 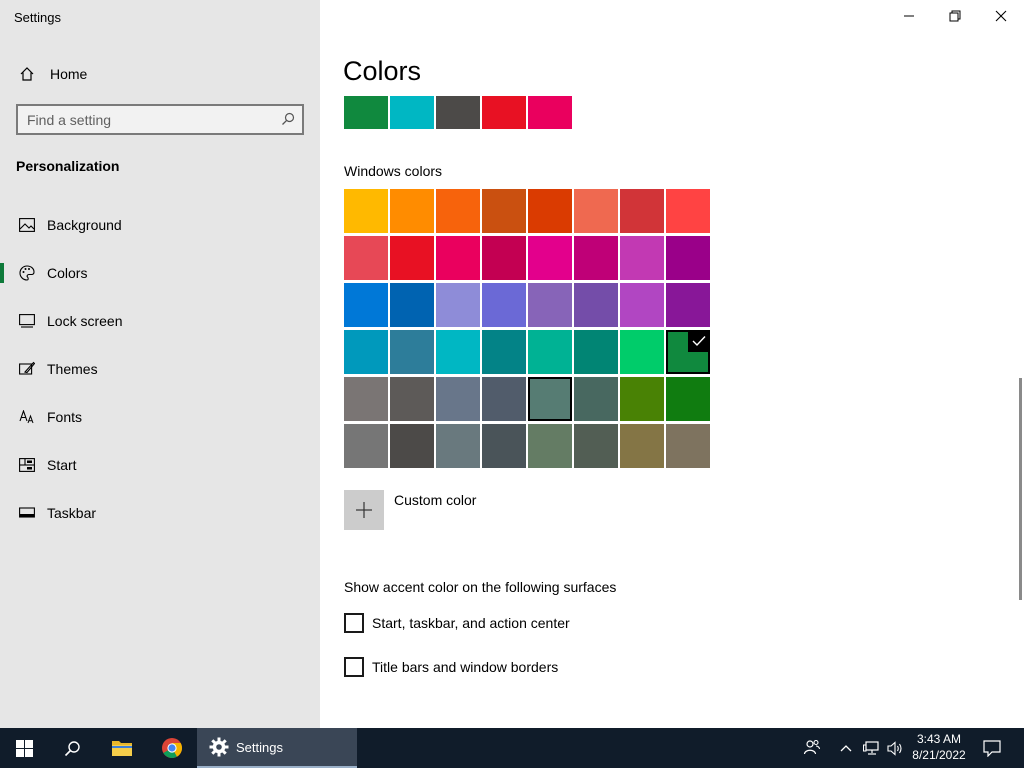 What do you see at coordinates (160, 225) in the screenshot?
I see `sidebar-item-background: Background` at bounding box center [160, 225].